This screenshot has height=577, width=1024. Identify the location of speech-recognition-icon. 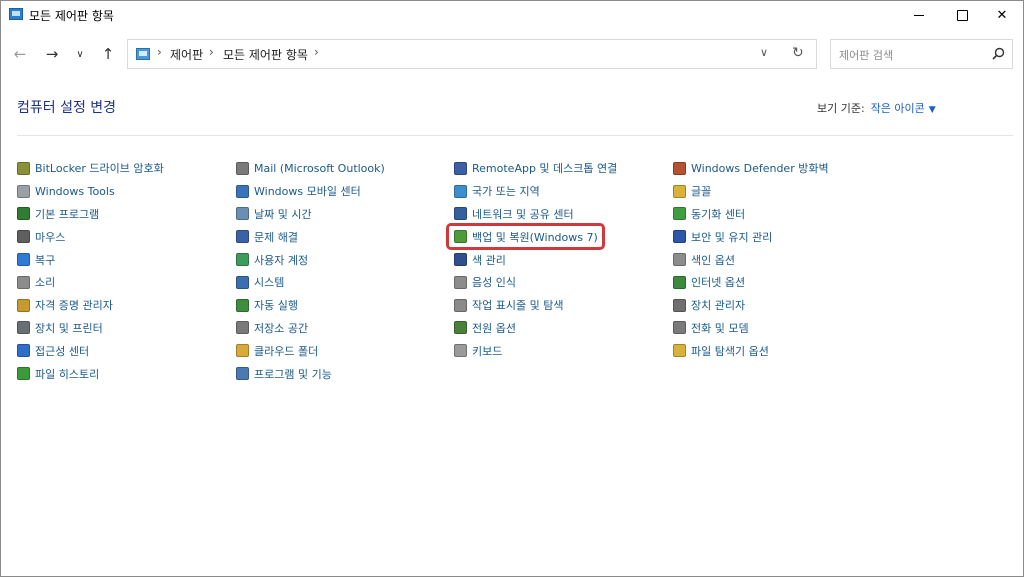
(460, 282).